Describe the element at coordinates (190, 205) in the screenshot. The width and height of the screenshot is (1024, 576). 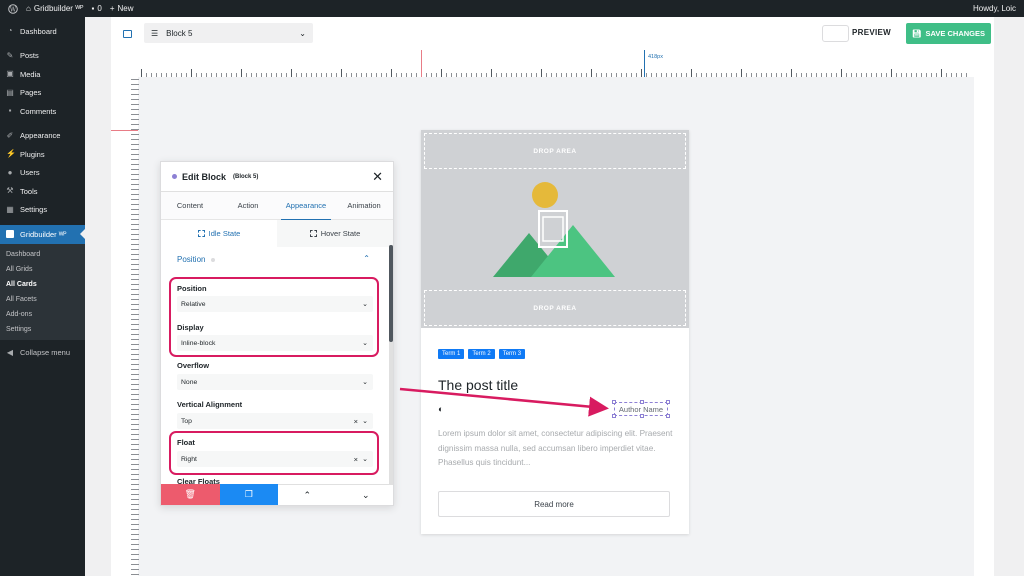
I see `tab-content: Content` at that location.